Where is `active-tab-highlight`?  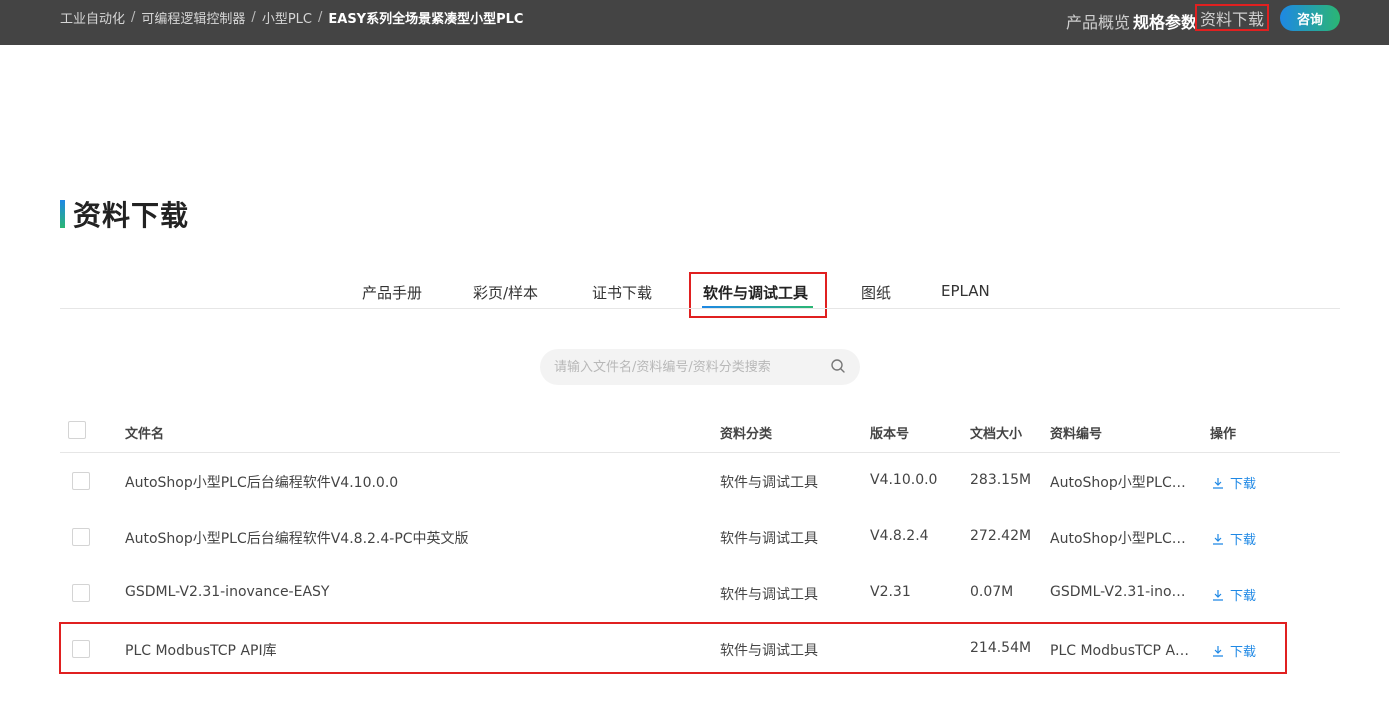 active-tab-highlight is located at coordinates (758, 295).